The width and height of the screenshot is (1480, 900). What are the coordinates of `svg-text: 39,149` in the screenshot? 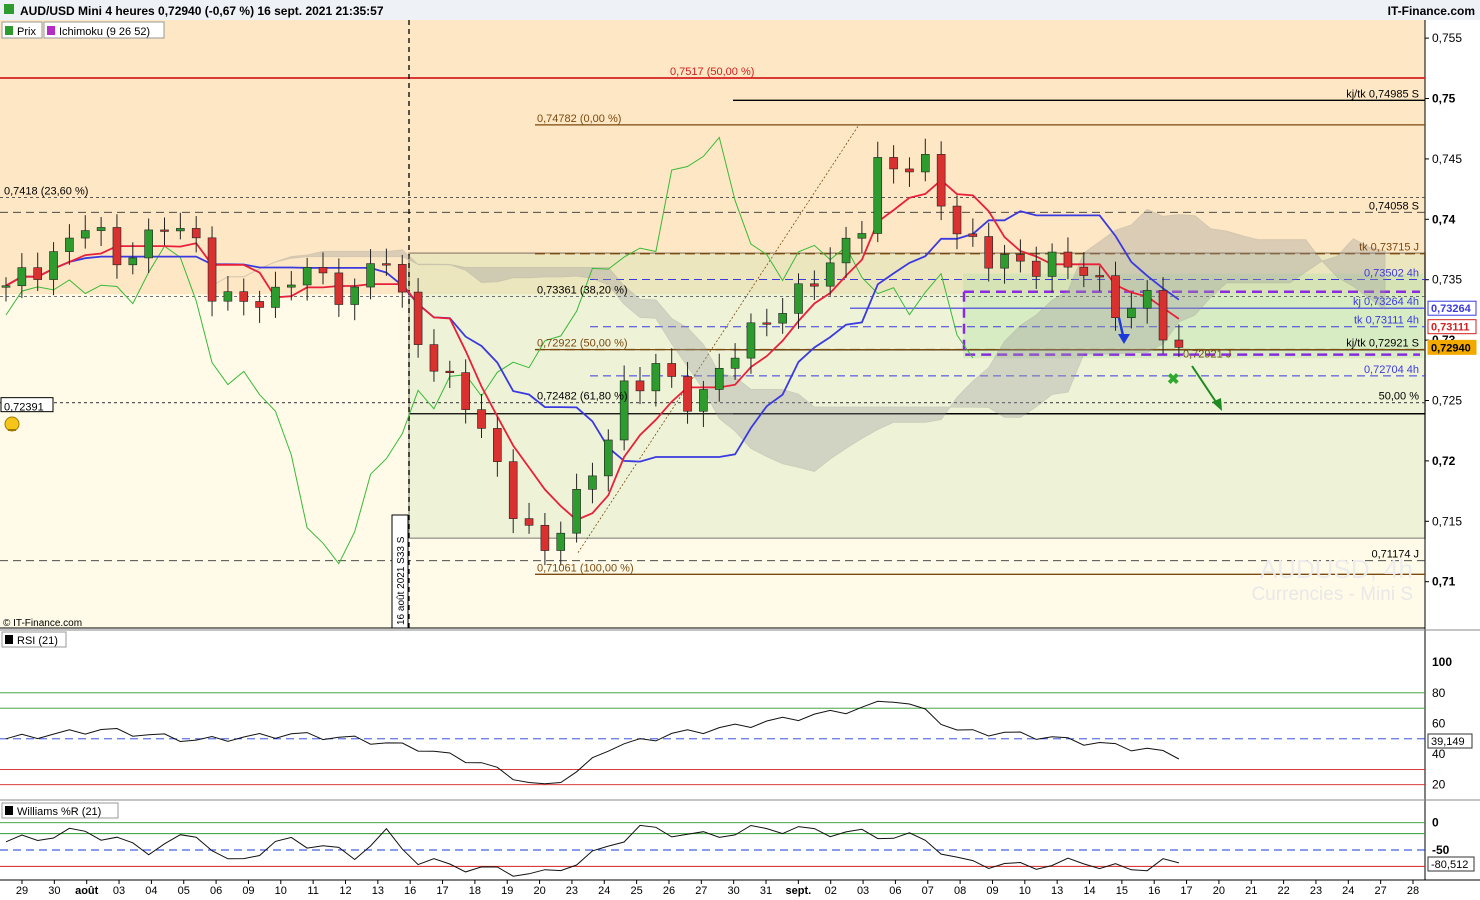 It's located at (1448, 742).